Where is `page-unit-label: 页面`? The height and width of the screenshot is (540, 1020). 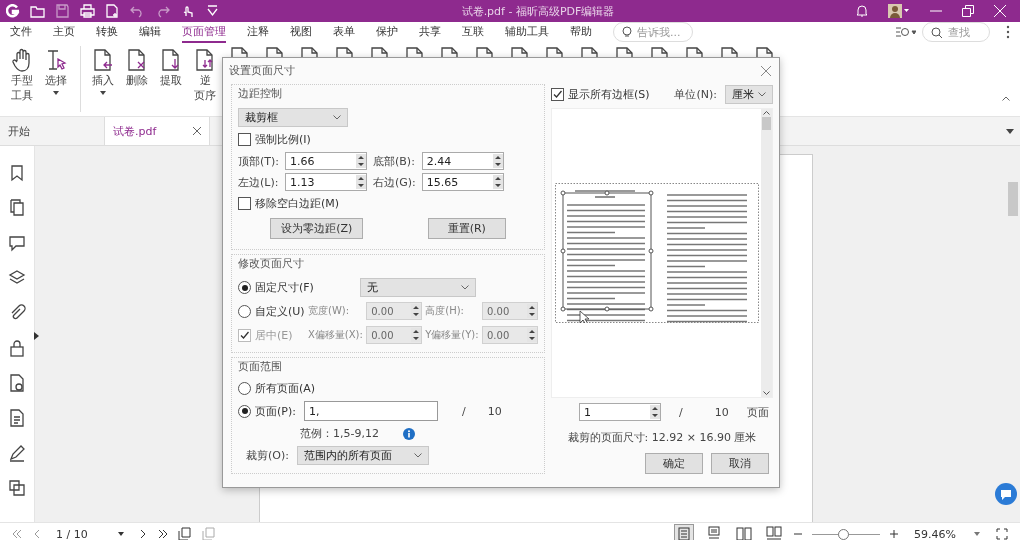
page-unit-label: 页面 is located at coordinates (757, 412).